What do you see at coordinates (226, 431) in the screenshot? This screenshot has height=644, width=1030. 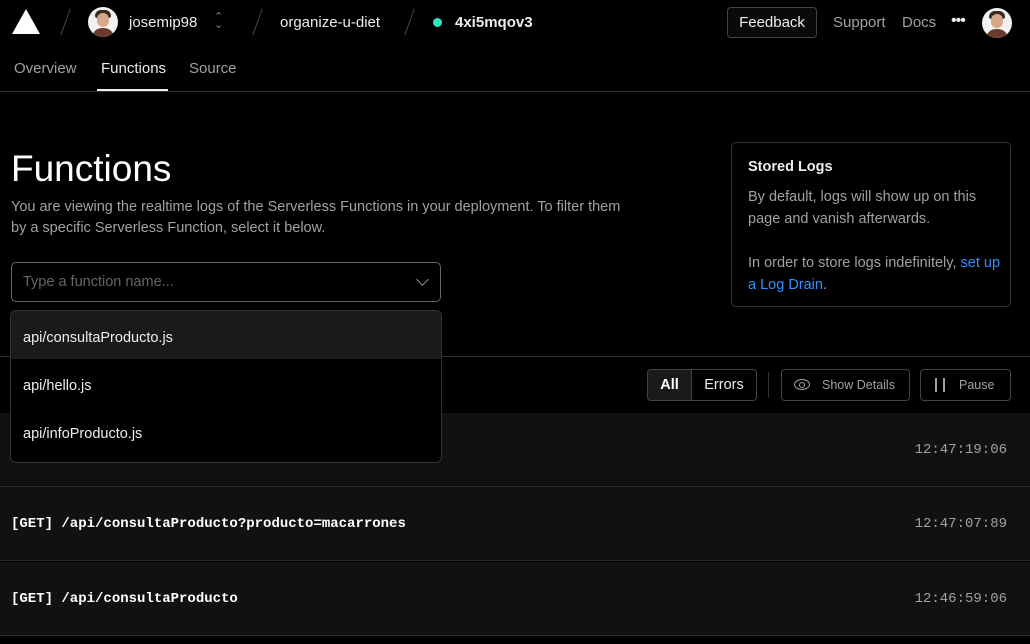 I see `dropdown-option: api/infoProducto.js` at bounding box center [226, 431].